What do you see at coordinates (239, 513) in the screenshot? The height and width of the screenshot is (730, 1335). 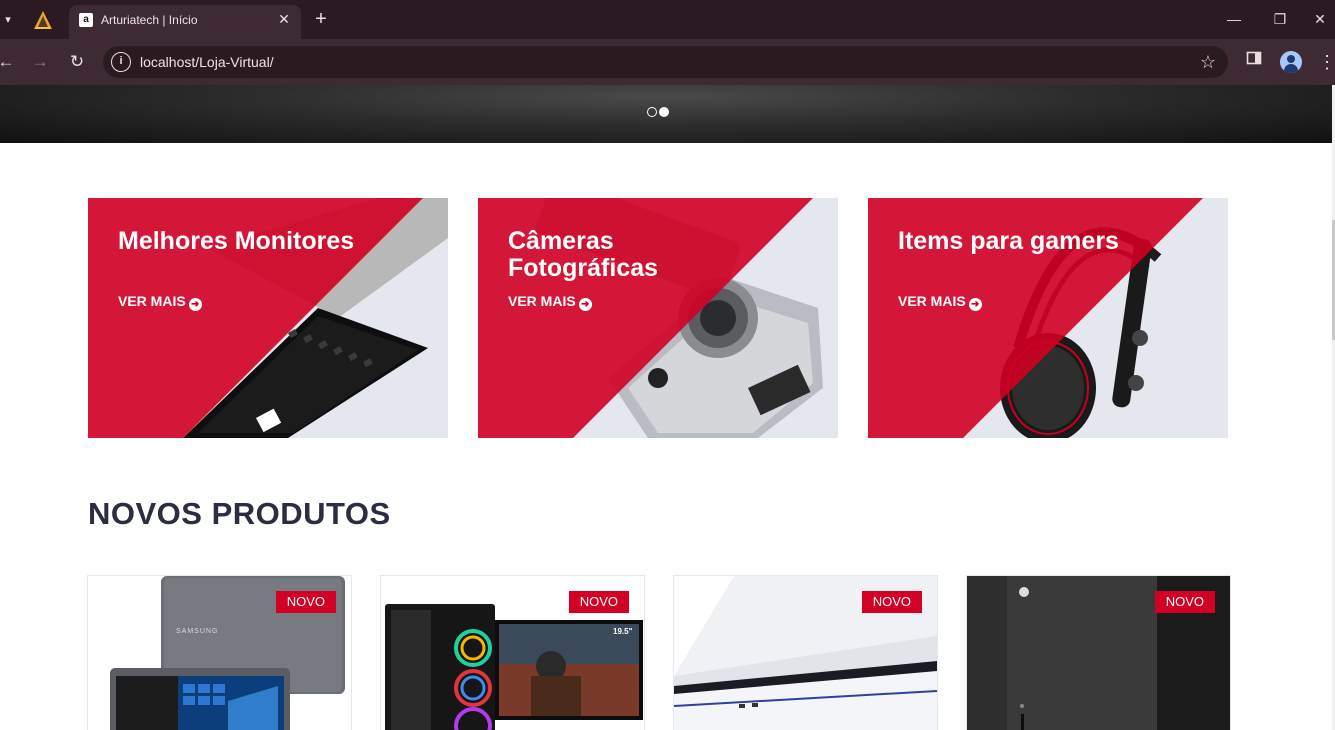 I see `section-title: NOVOS PRODUTOS` at bounding box center [239, 513].